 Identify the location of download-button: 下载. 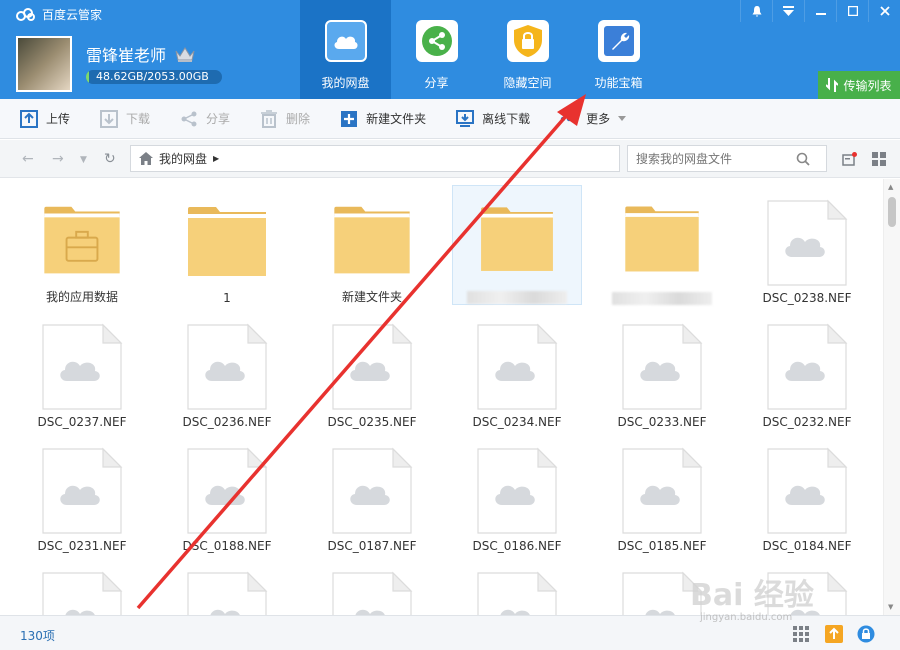
(125, 118).